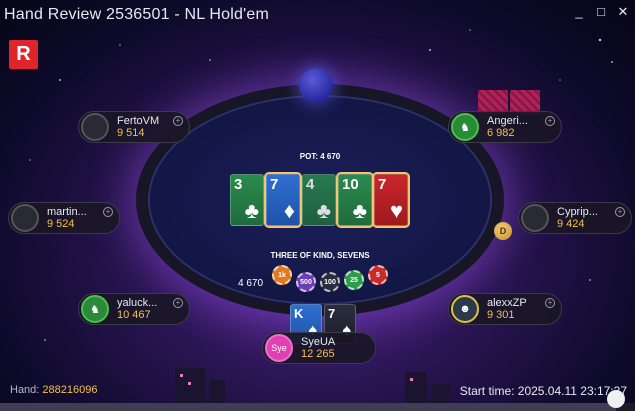 Image resolution: width=635 pixels, height=411 pixels. I want to click on player-seat-martin: martin... 9 524 +, so click(64, 218).